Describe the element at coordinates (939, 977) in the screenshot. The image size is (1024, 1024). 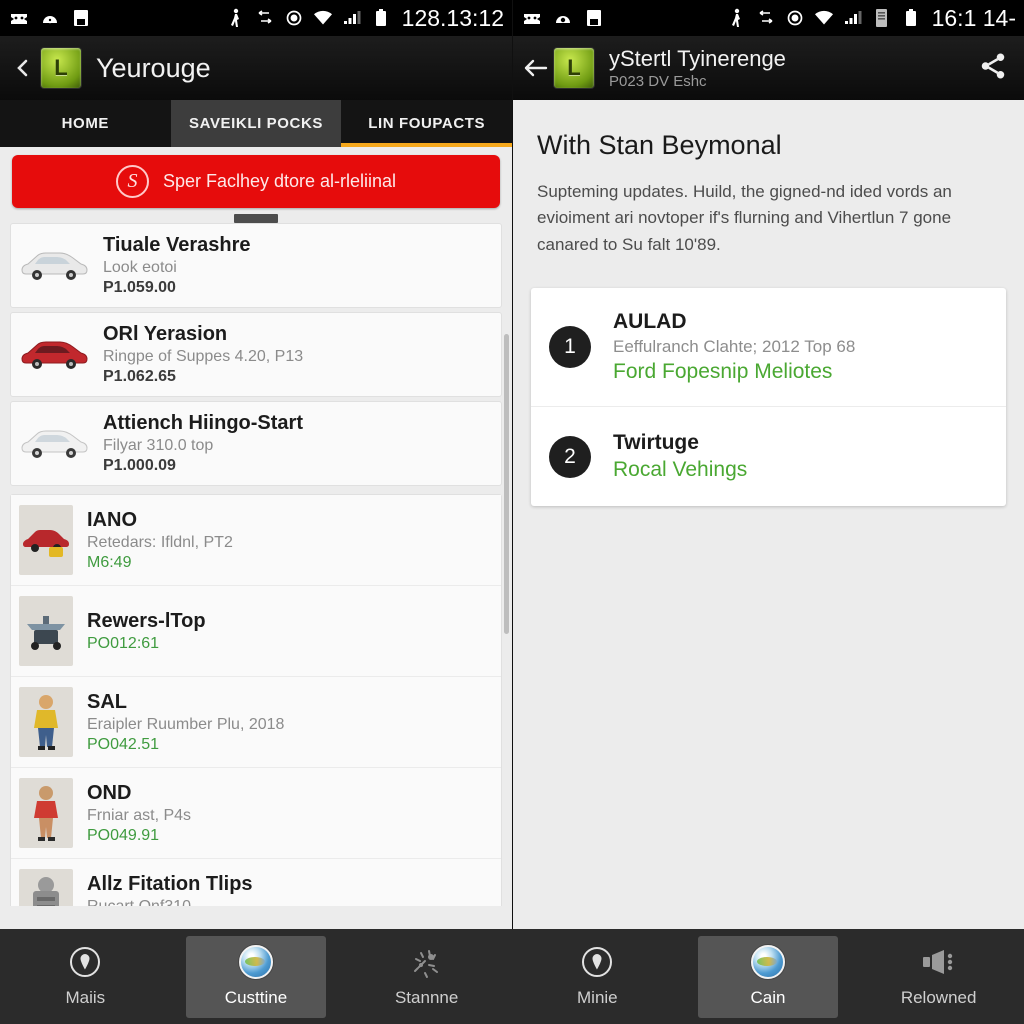
I see `nav-item-relowned: Relowned` at that location.